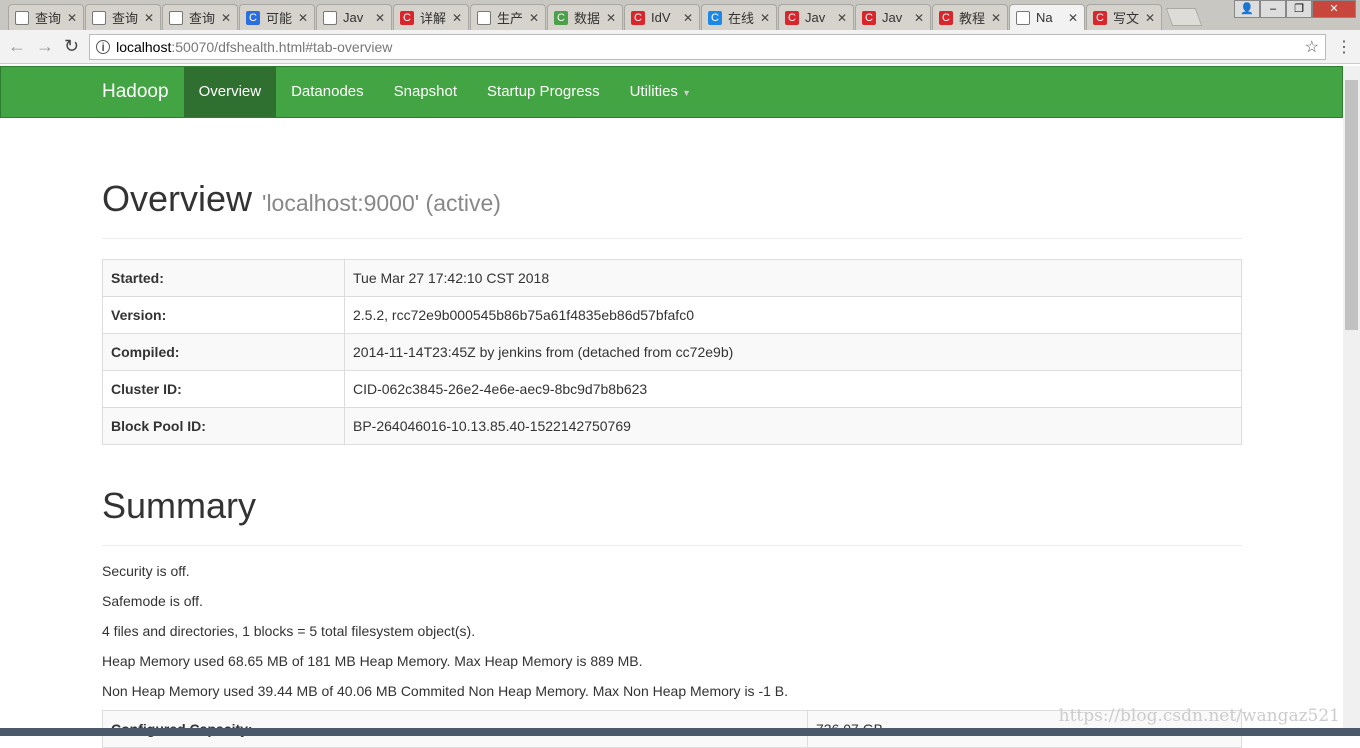 The image size is (1360, 748). I want to click on browser-tab: C 在线 ✕, so click(739, 17).